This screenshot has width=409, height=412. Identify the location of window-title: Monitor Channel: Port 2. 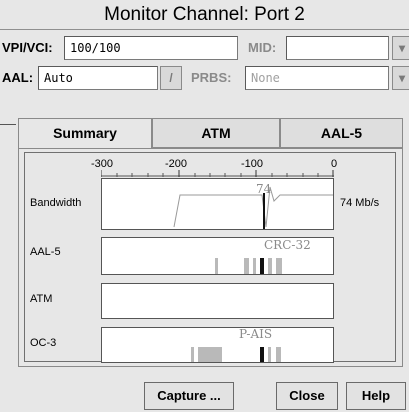
(204, 15).